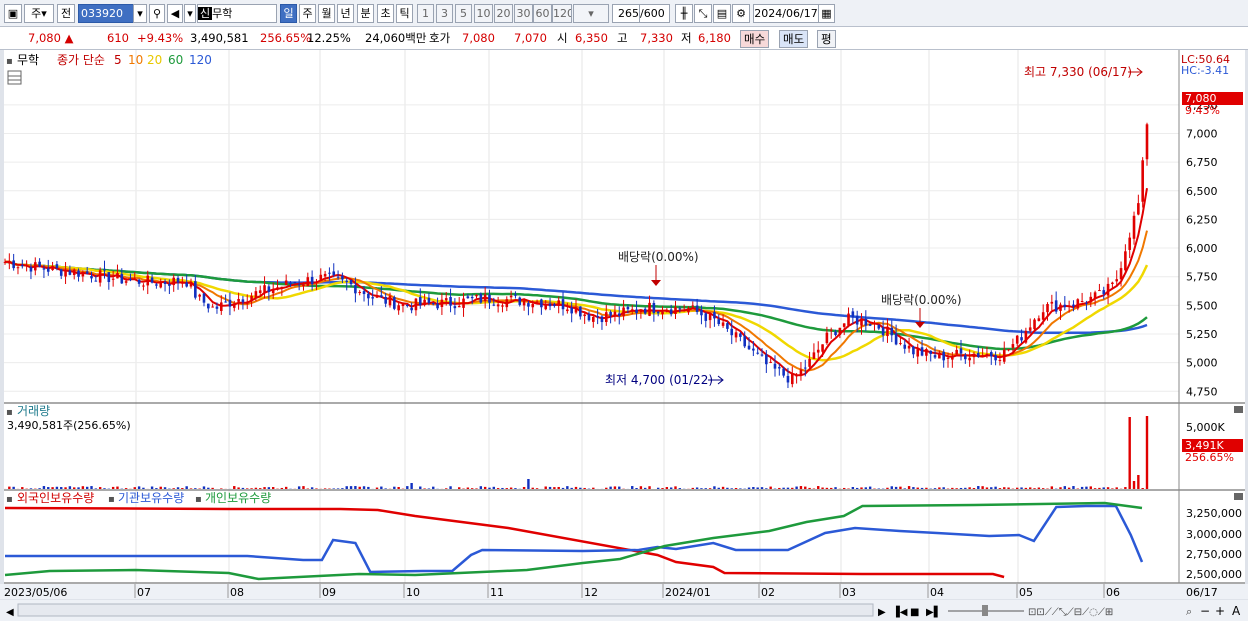 This screenshot has width=1248, height=621. What do you see at coordinates (1202, 110) in the screenshot?
I see `last-rate-label: 9.43%` at bounding box center [1202, 110].